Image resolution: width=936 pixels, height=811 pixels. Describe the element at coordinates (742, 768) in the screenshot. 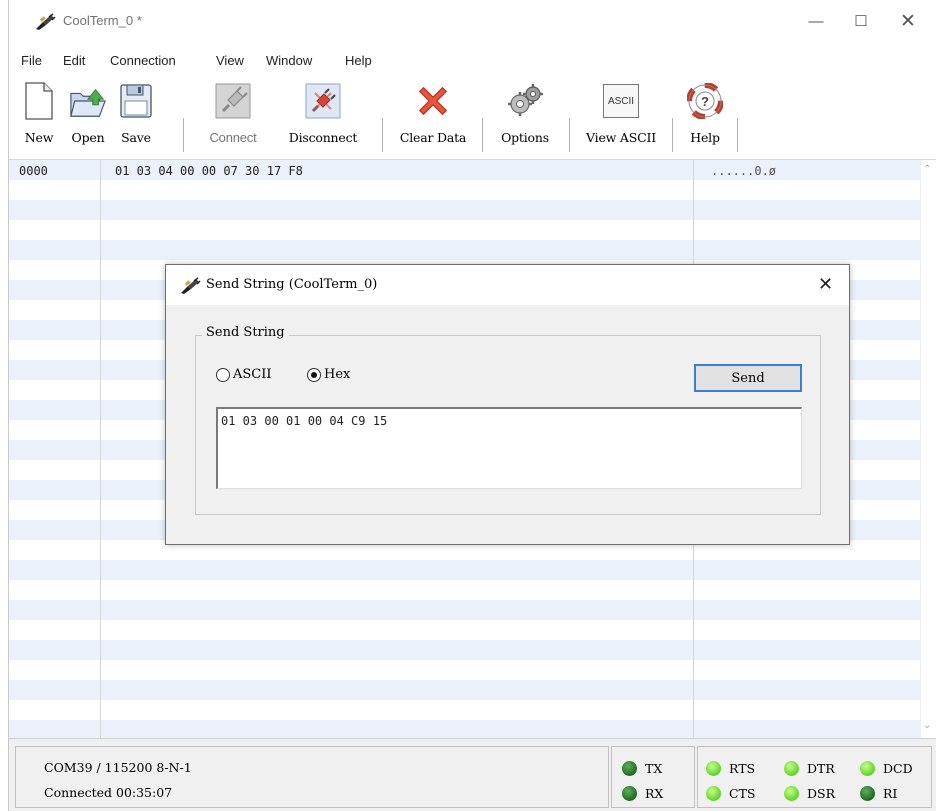

I see `rts-label: RTS` at that location.